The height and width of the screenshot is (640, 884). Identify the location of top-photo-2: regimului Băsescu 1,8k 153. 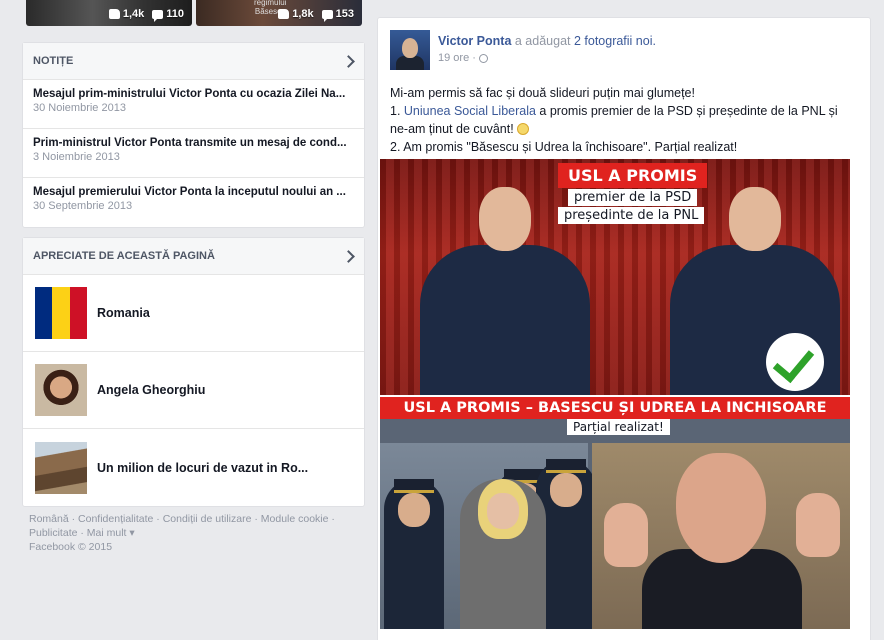
(279, 13).